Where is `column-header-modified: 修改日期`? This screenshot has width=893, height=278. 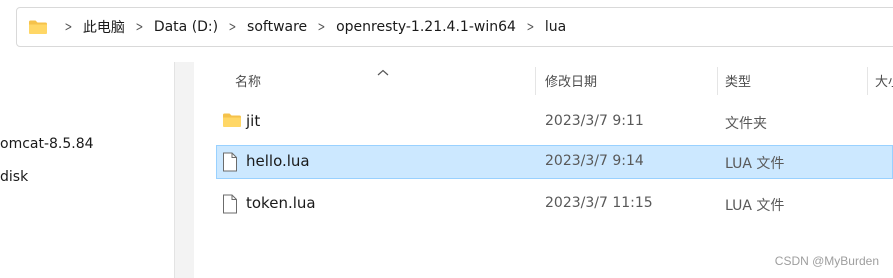 column-header-modified: 修改日期 is located at coordinates (571, 80).